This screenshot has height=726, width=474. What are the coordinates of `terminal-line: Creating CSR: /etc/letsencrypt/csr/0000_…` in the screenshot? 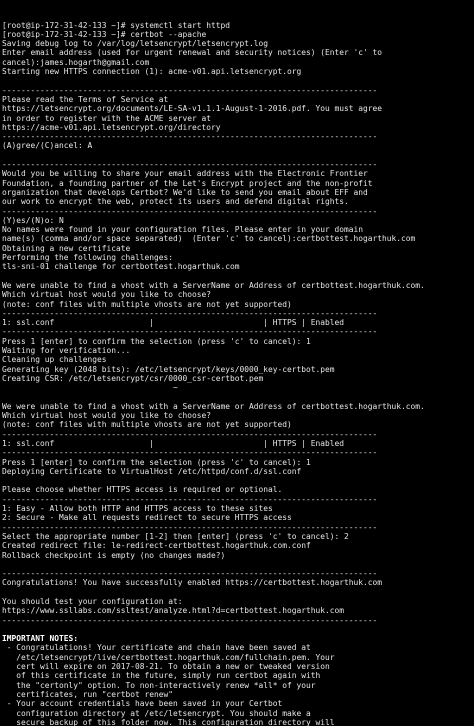 It's located at (133, 378).